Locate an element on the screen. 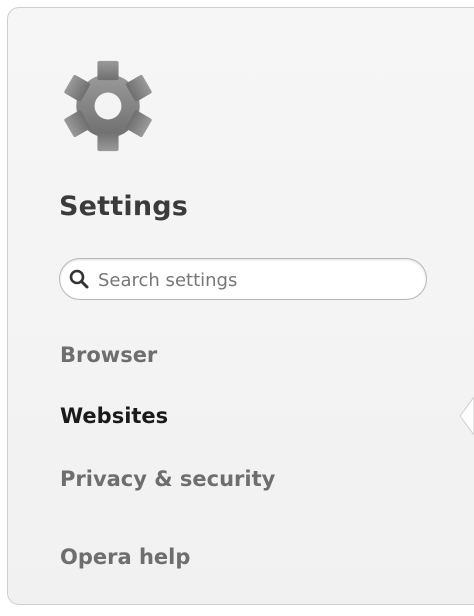 The image size is (474, 616). search-input is located at coordinates (258, 280).